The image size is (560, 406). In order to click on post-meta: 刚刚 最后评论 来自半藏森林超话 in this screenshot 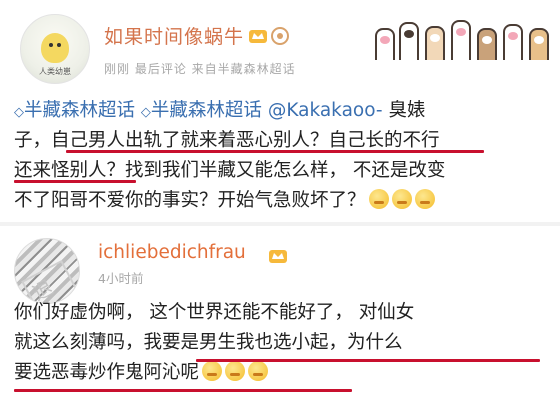, I will do `click(200, 69)`.